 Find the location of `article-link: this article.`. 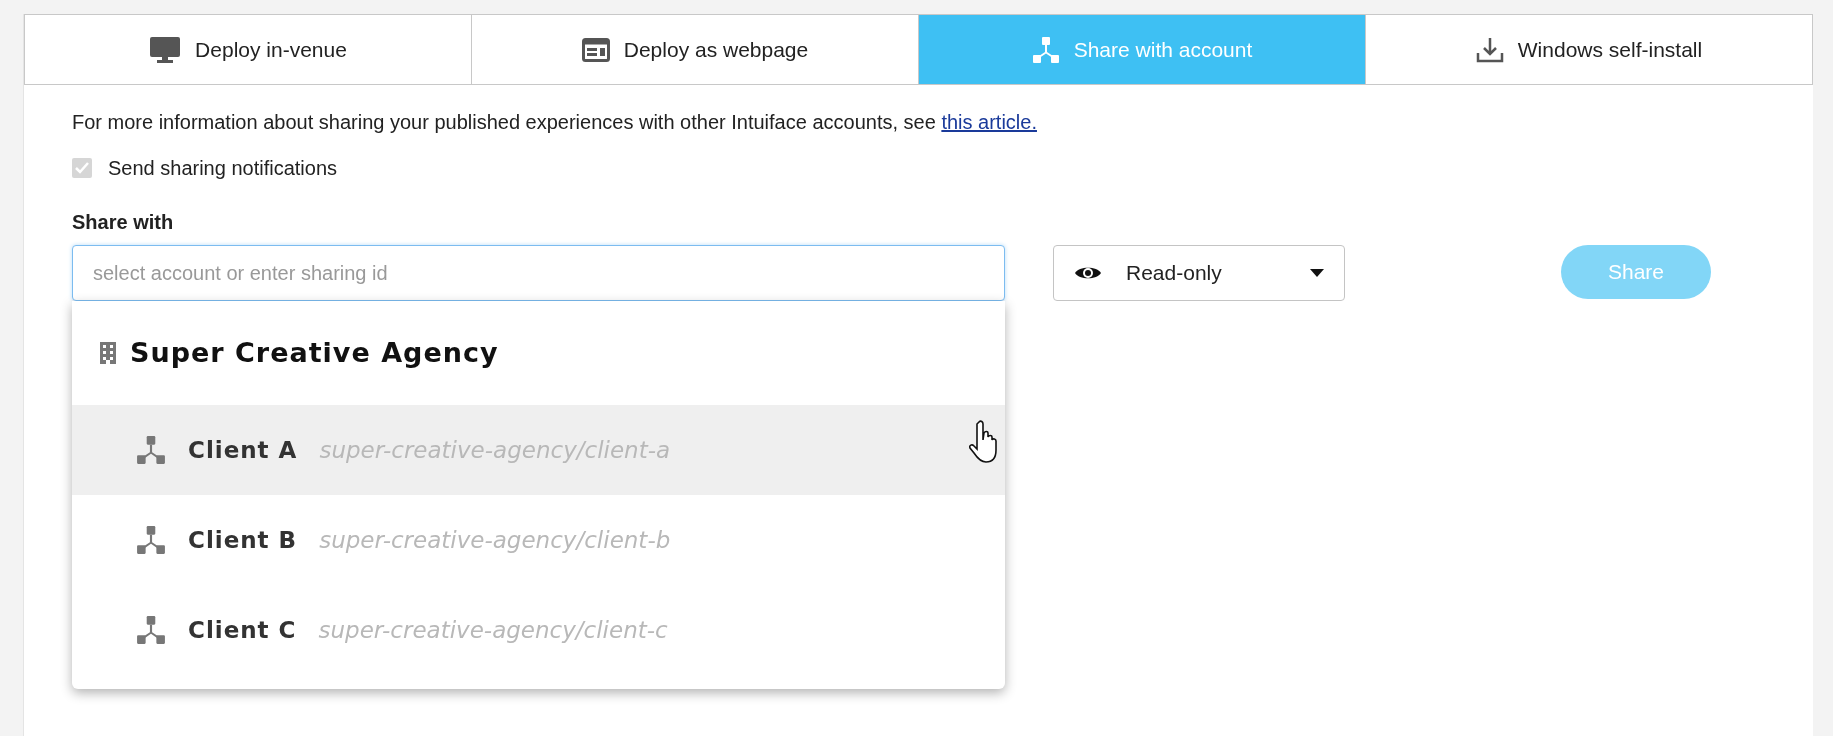

article-link: this article. is located at coordinates (989, 122).